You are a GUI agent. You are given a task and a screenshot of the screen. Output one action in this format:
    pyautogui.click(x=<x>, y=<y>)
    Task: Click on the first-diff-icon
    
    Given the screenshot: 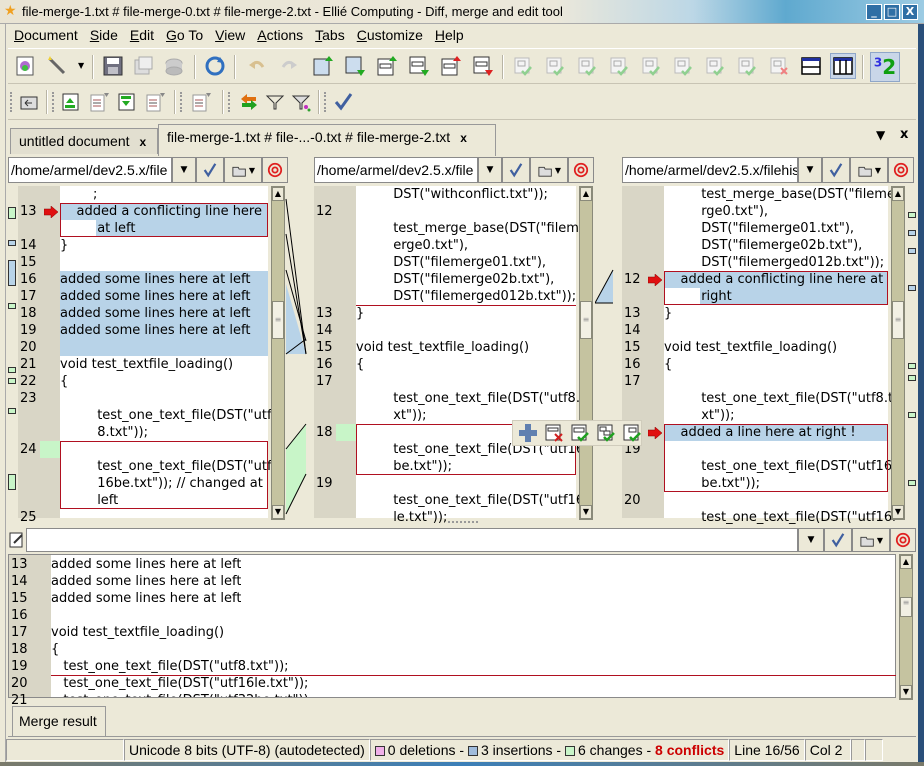 What is the action you would take?
    pyautogui.click(x=323, y=66)
    